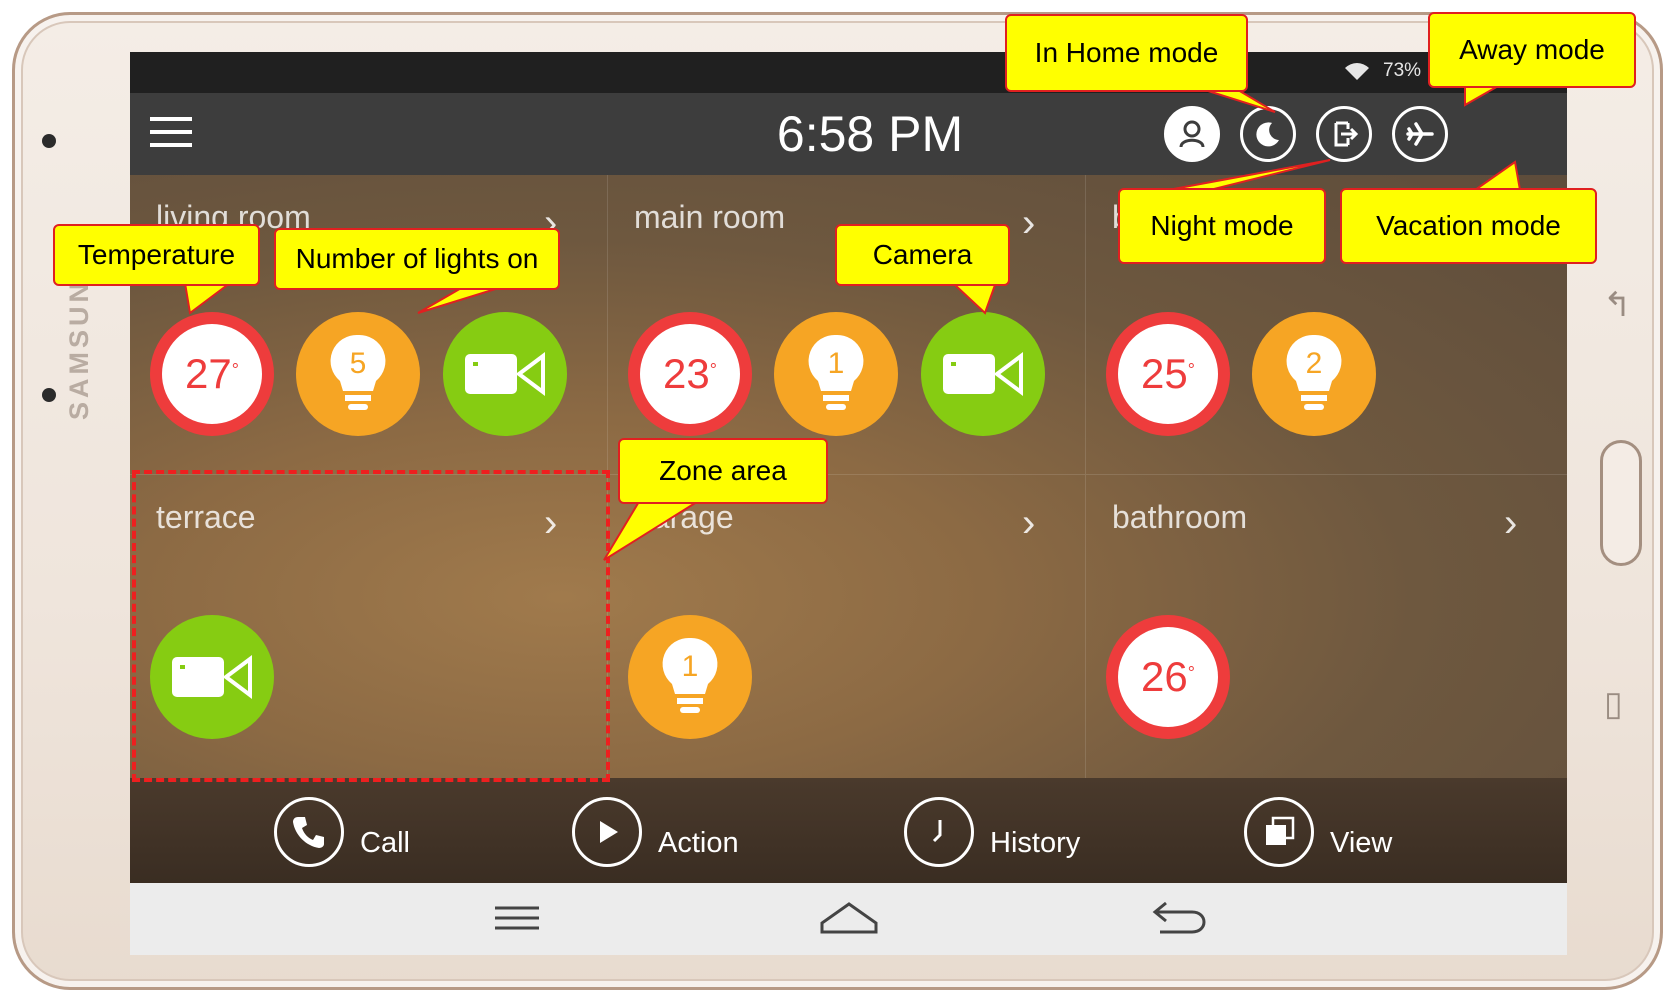 The height and width of the screenshot is (998, 1675). Describe the element at coordinates (710, 217) in the screenshot. I see `zone-title: main room` at that location.